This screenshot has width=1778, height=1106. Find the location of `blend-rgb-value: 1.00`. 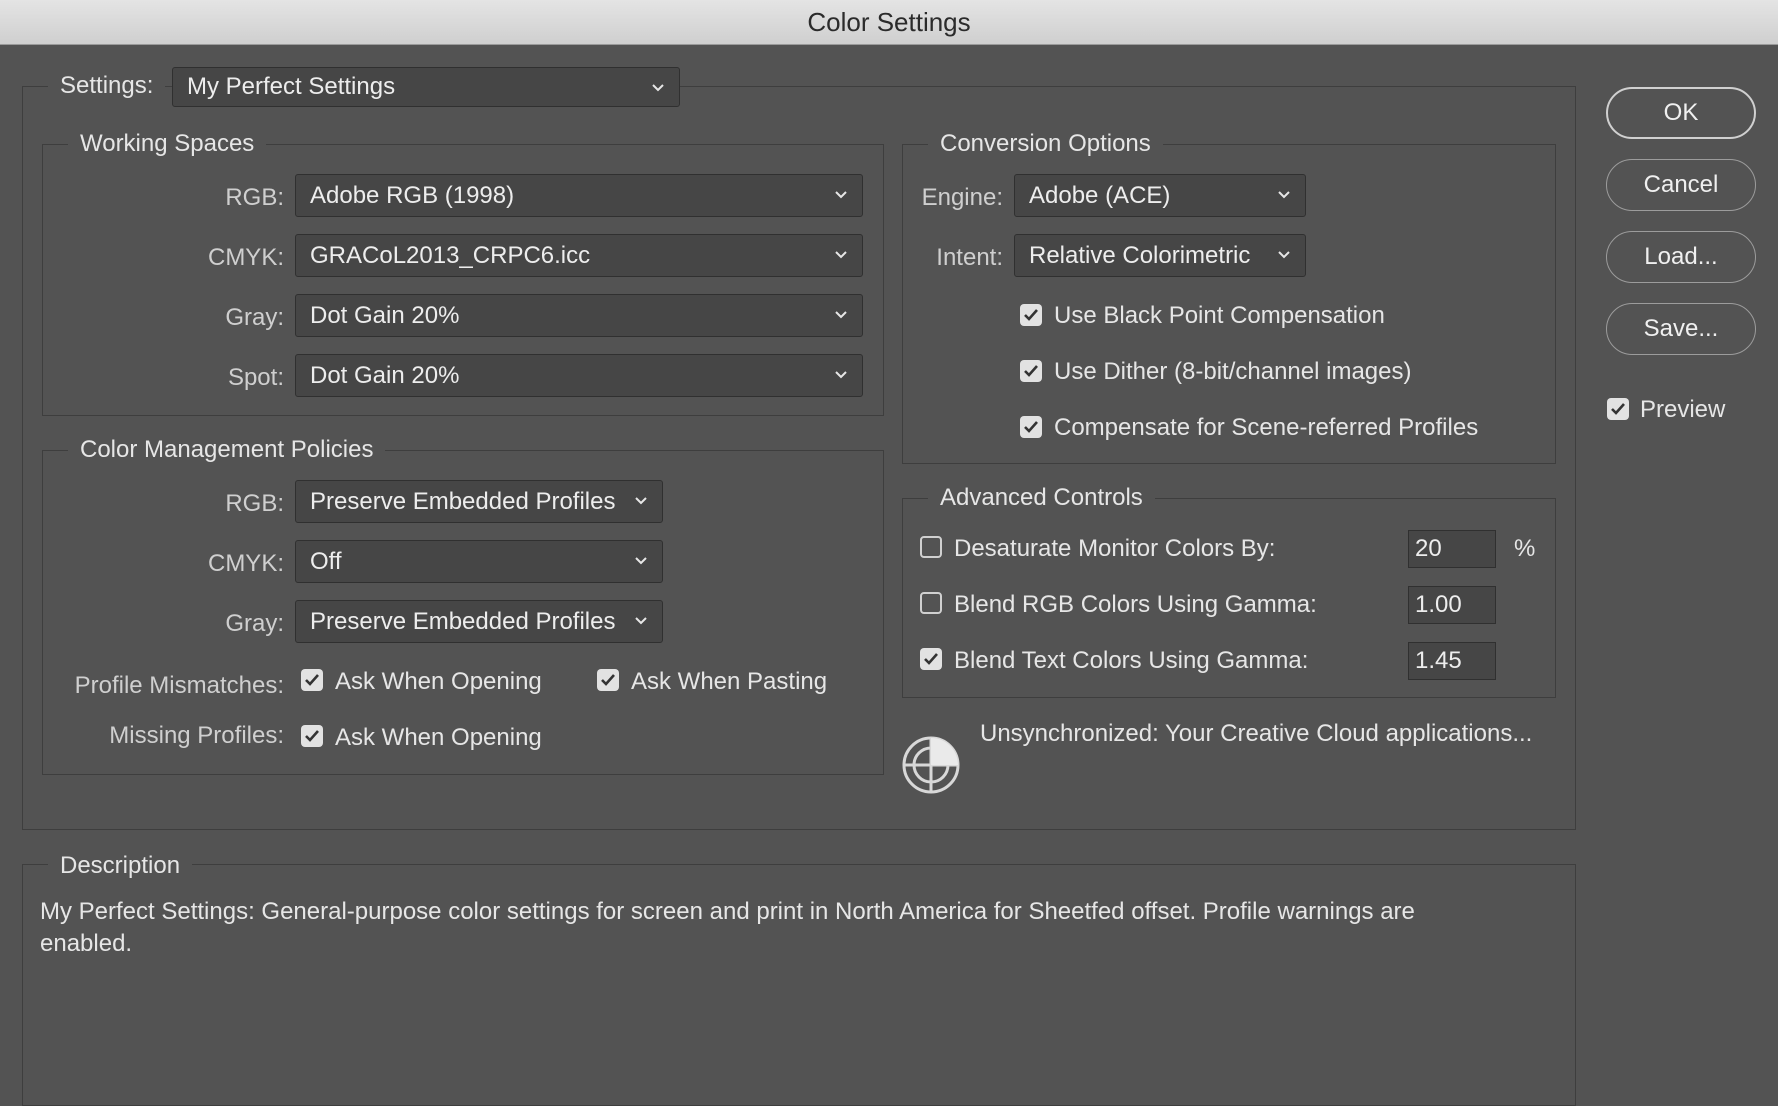

blend-rgb-value: 1.00 is located at coordinates (1438, 604).